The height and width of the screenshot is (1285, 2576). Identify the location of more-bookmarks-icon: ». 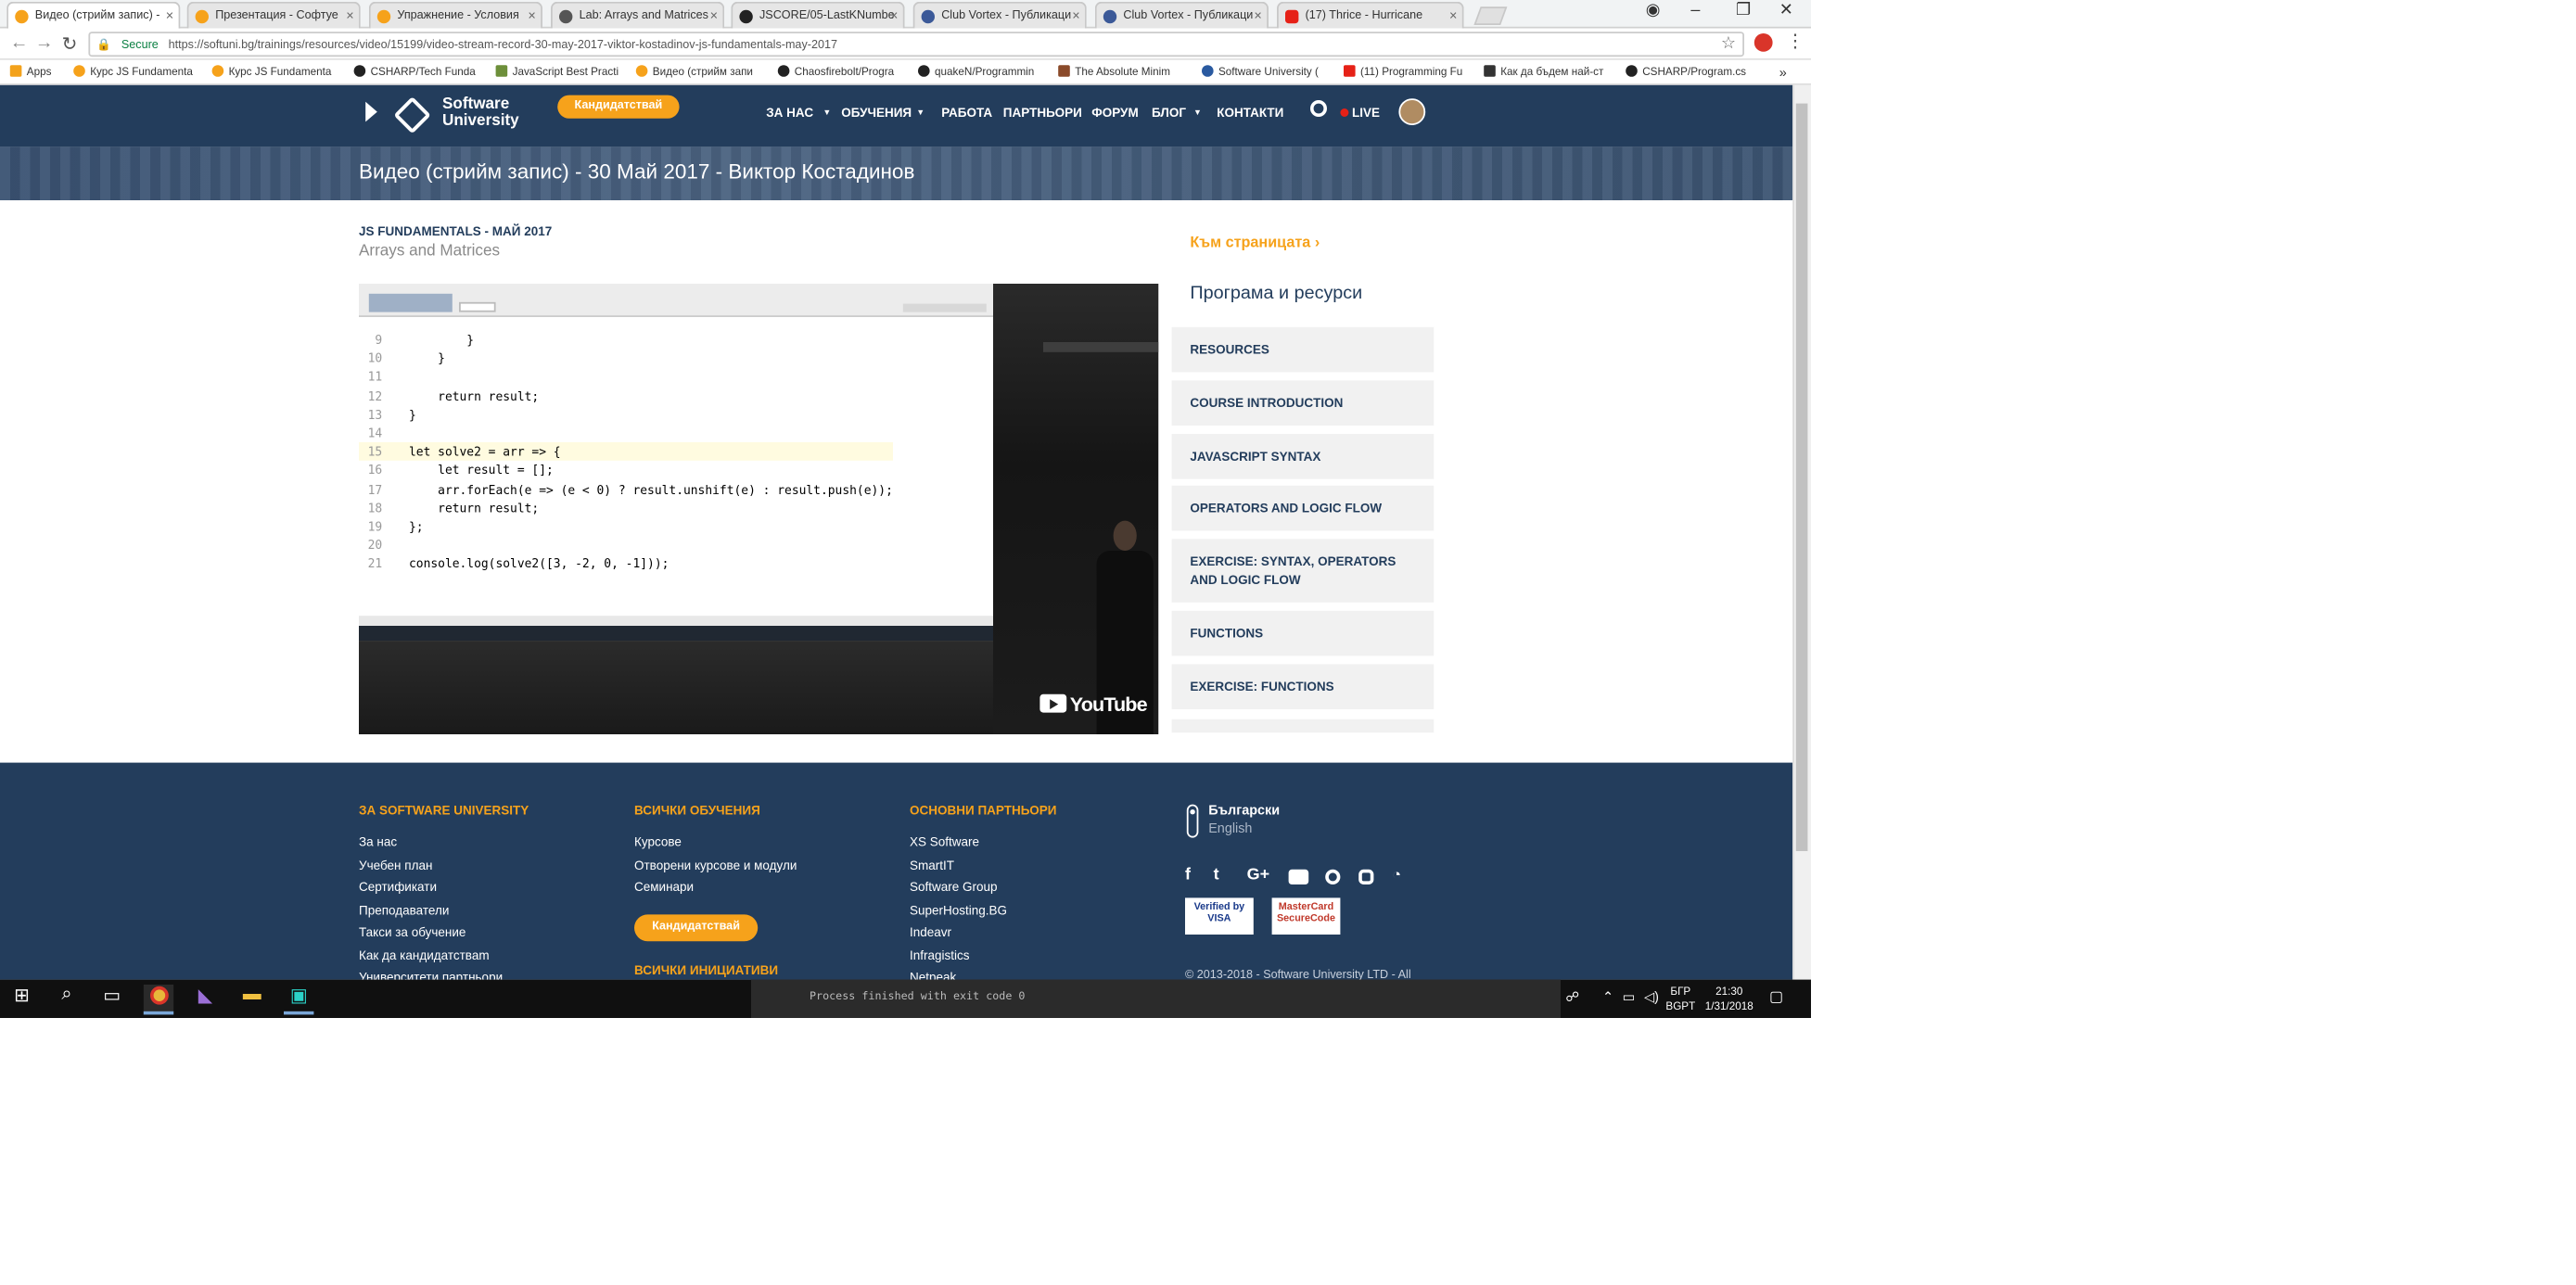
(1783, 72).